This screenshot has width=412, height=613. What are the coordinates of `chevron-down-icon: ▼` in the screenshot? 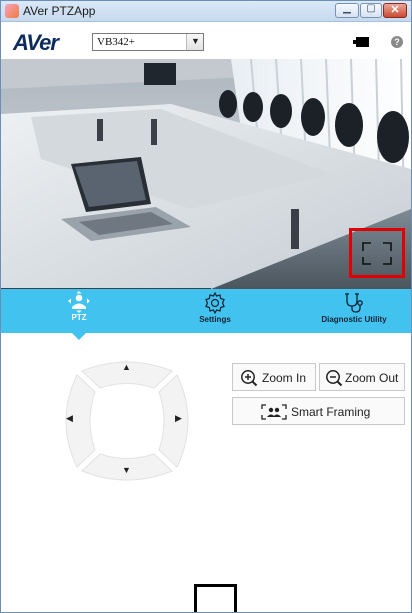 It's located at (195, 41).